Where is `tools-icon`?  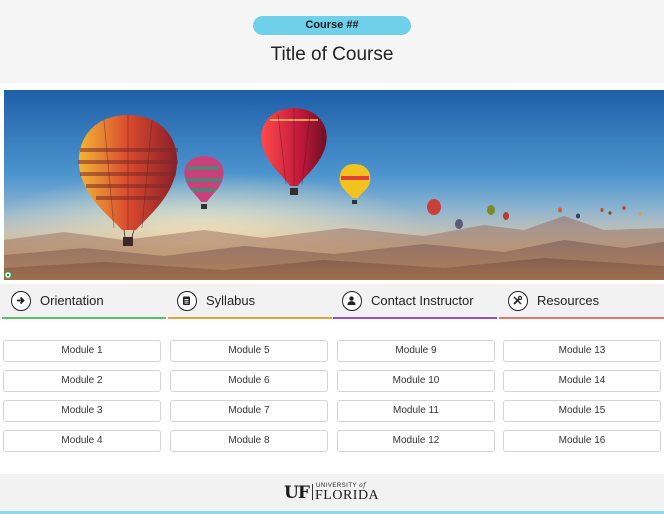
tools-icon is located at coordinates (518, 301).